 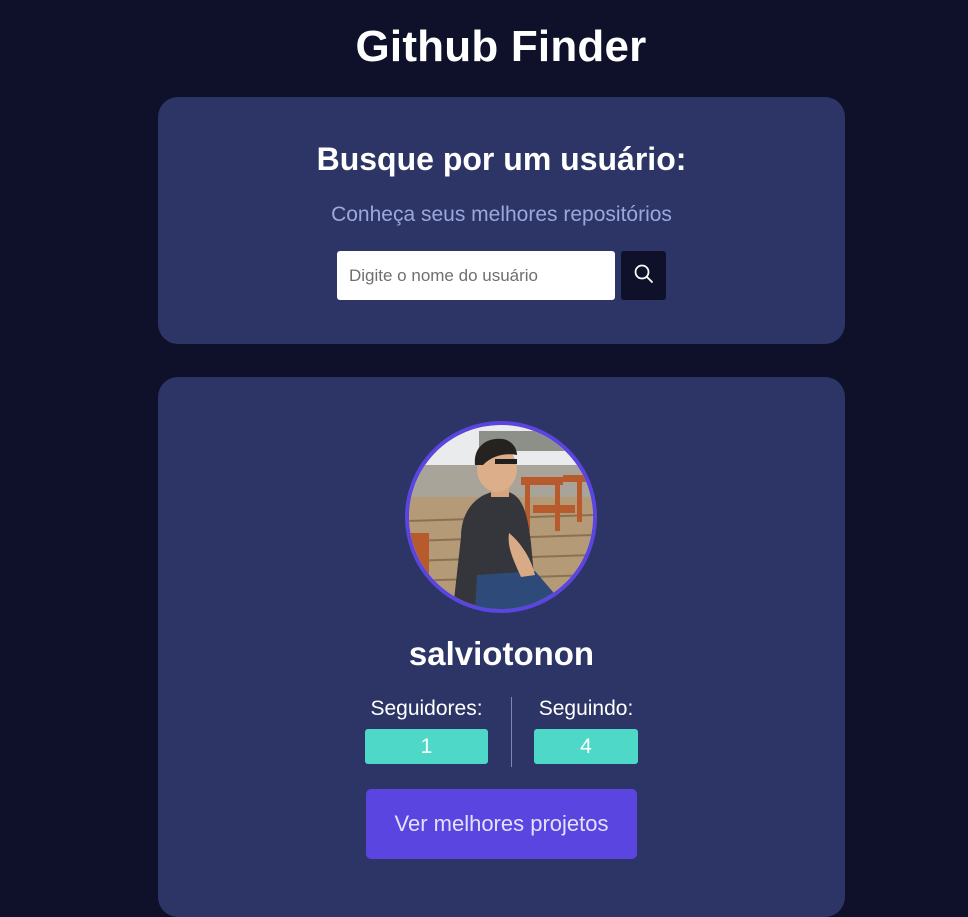 What do you see at coordinates (501, 517) in the screenshot?
I see `avatar` at bounding box center [501, 517].